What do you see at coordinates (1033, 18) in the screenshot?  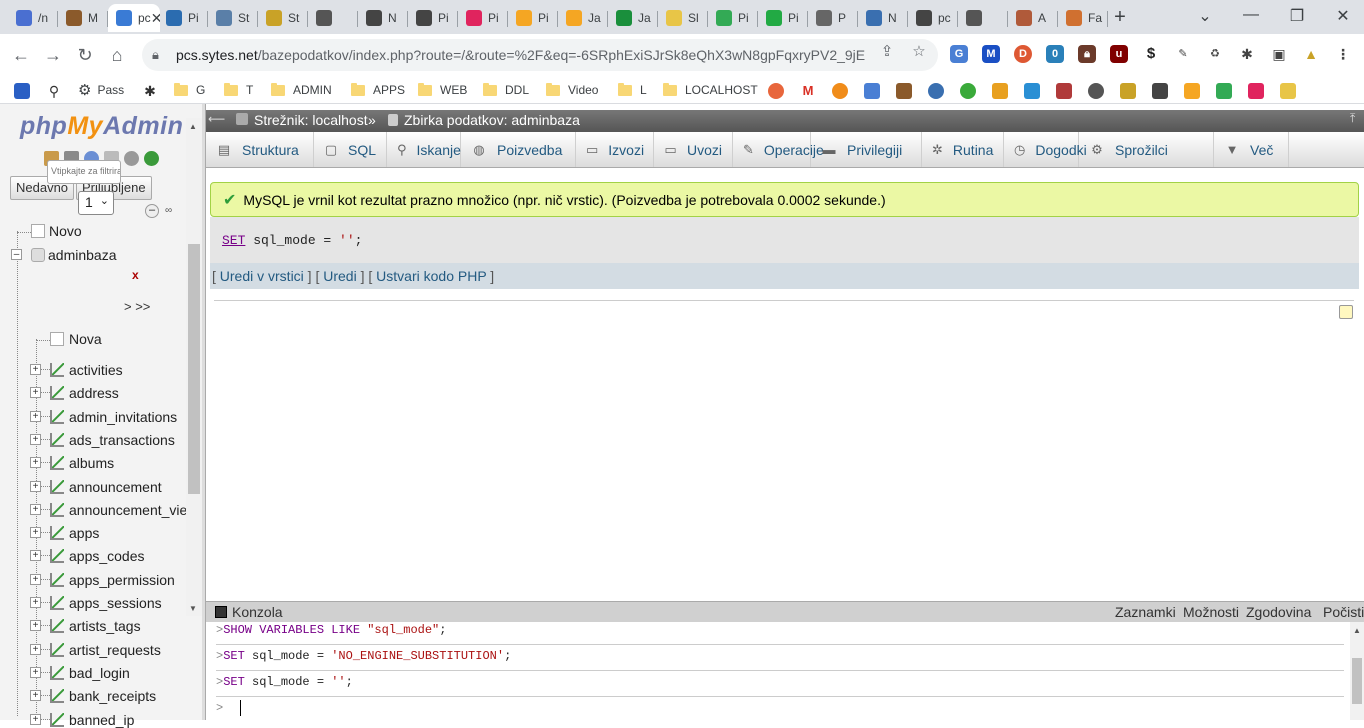 I see `browser-tab: A` at bounding box center [1033, 18].